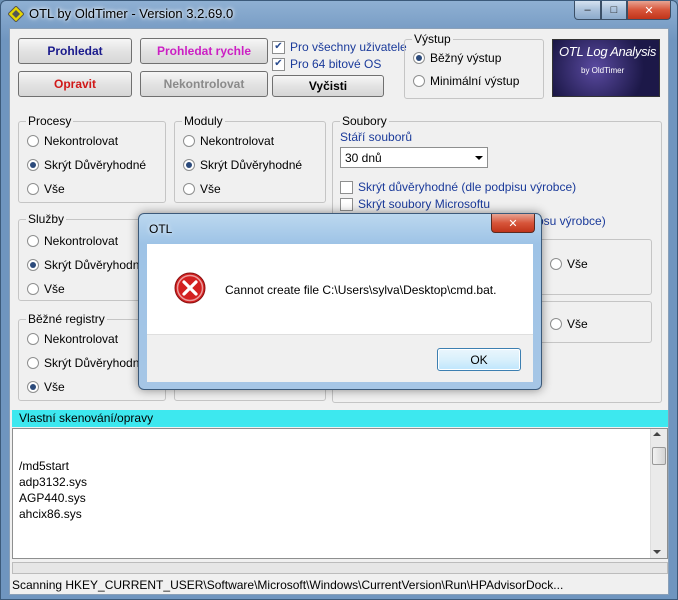 The width and height of the screenshot is (678, 600). I want to click on otl-app-icon, so click(16, 14).